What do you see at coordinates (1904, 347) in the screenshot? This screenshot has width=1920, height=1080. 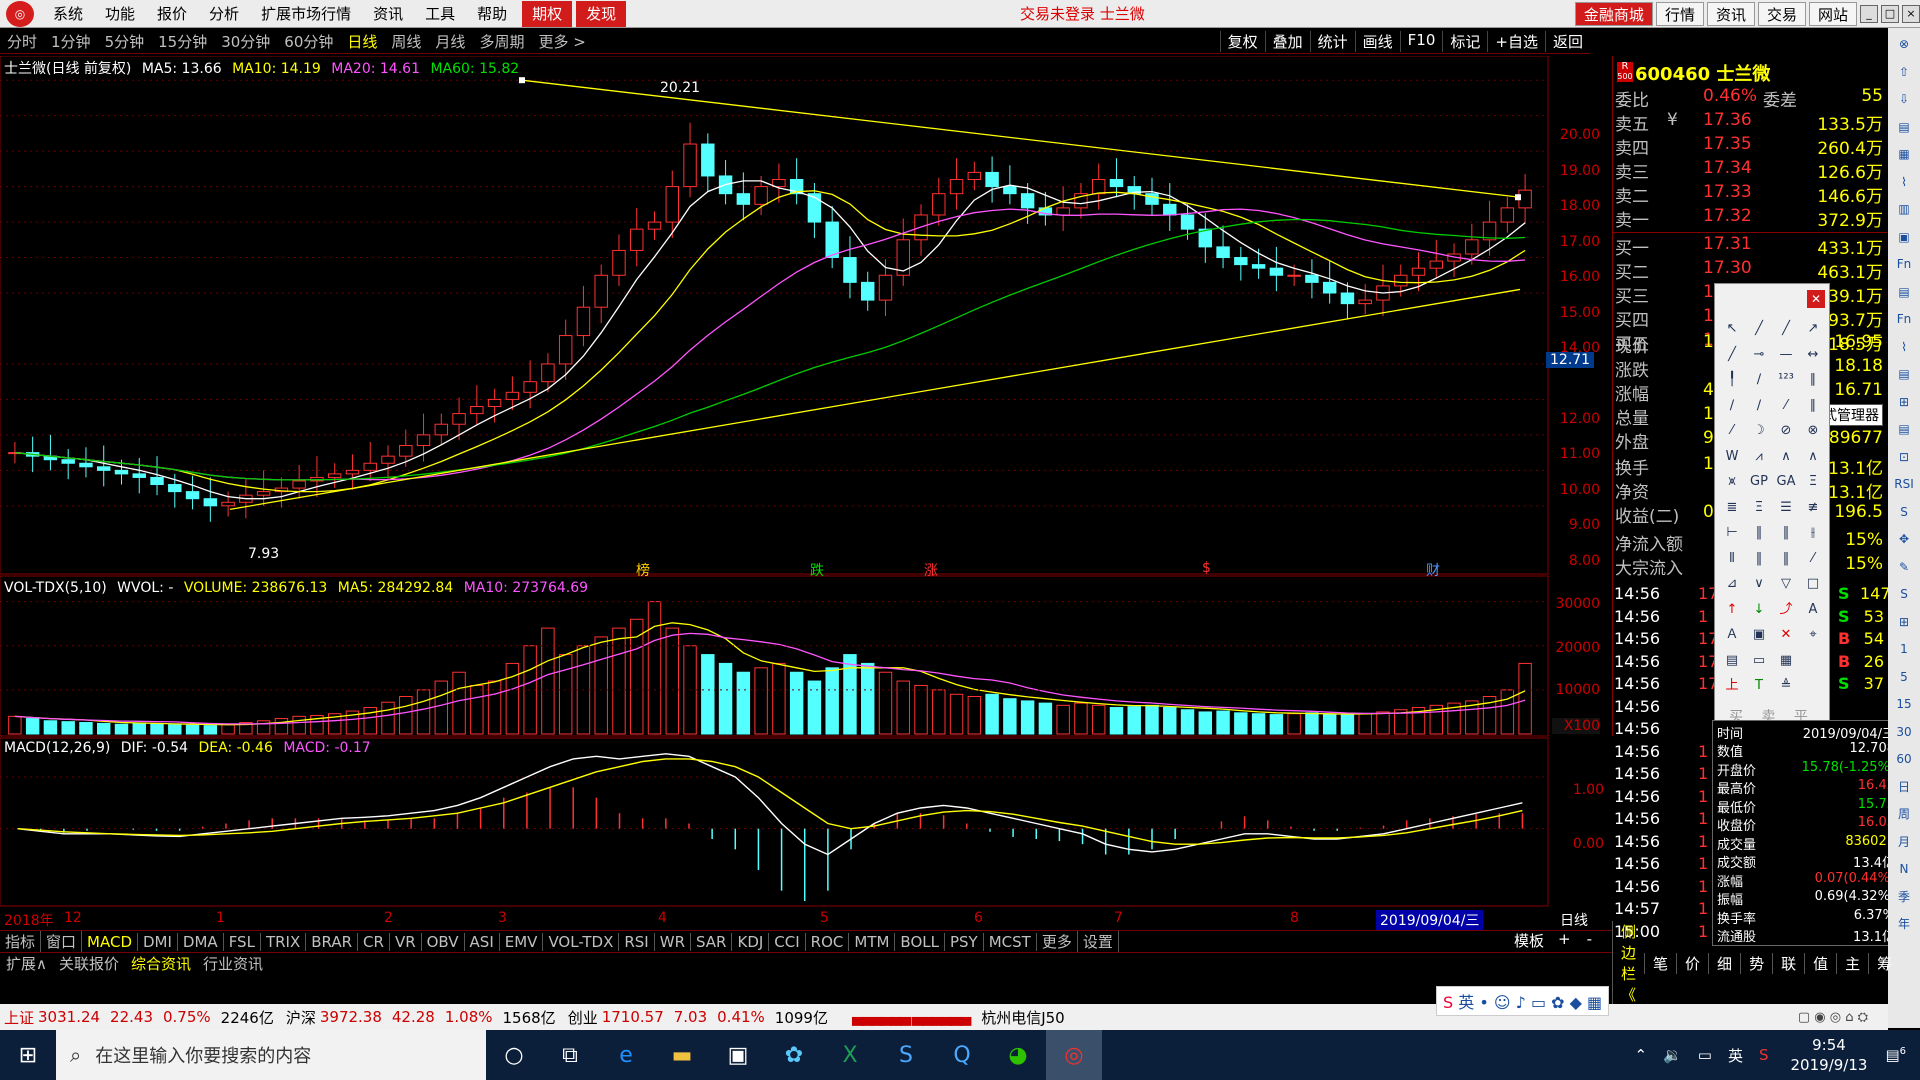 I see `side-tool-icon: ⌇` at bounding box center [1904, 347].